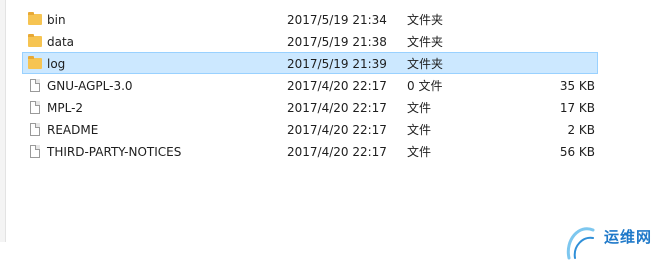  Describe the element at coordinates (61, 42) in the screenshot. I see `file-name: data` at that location.